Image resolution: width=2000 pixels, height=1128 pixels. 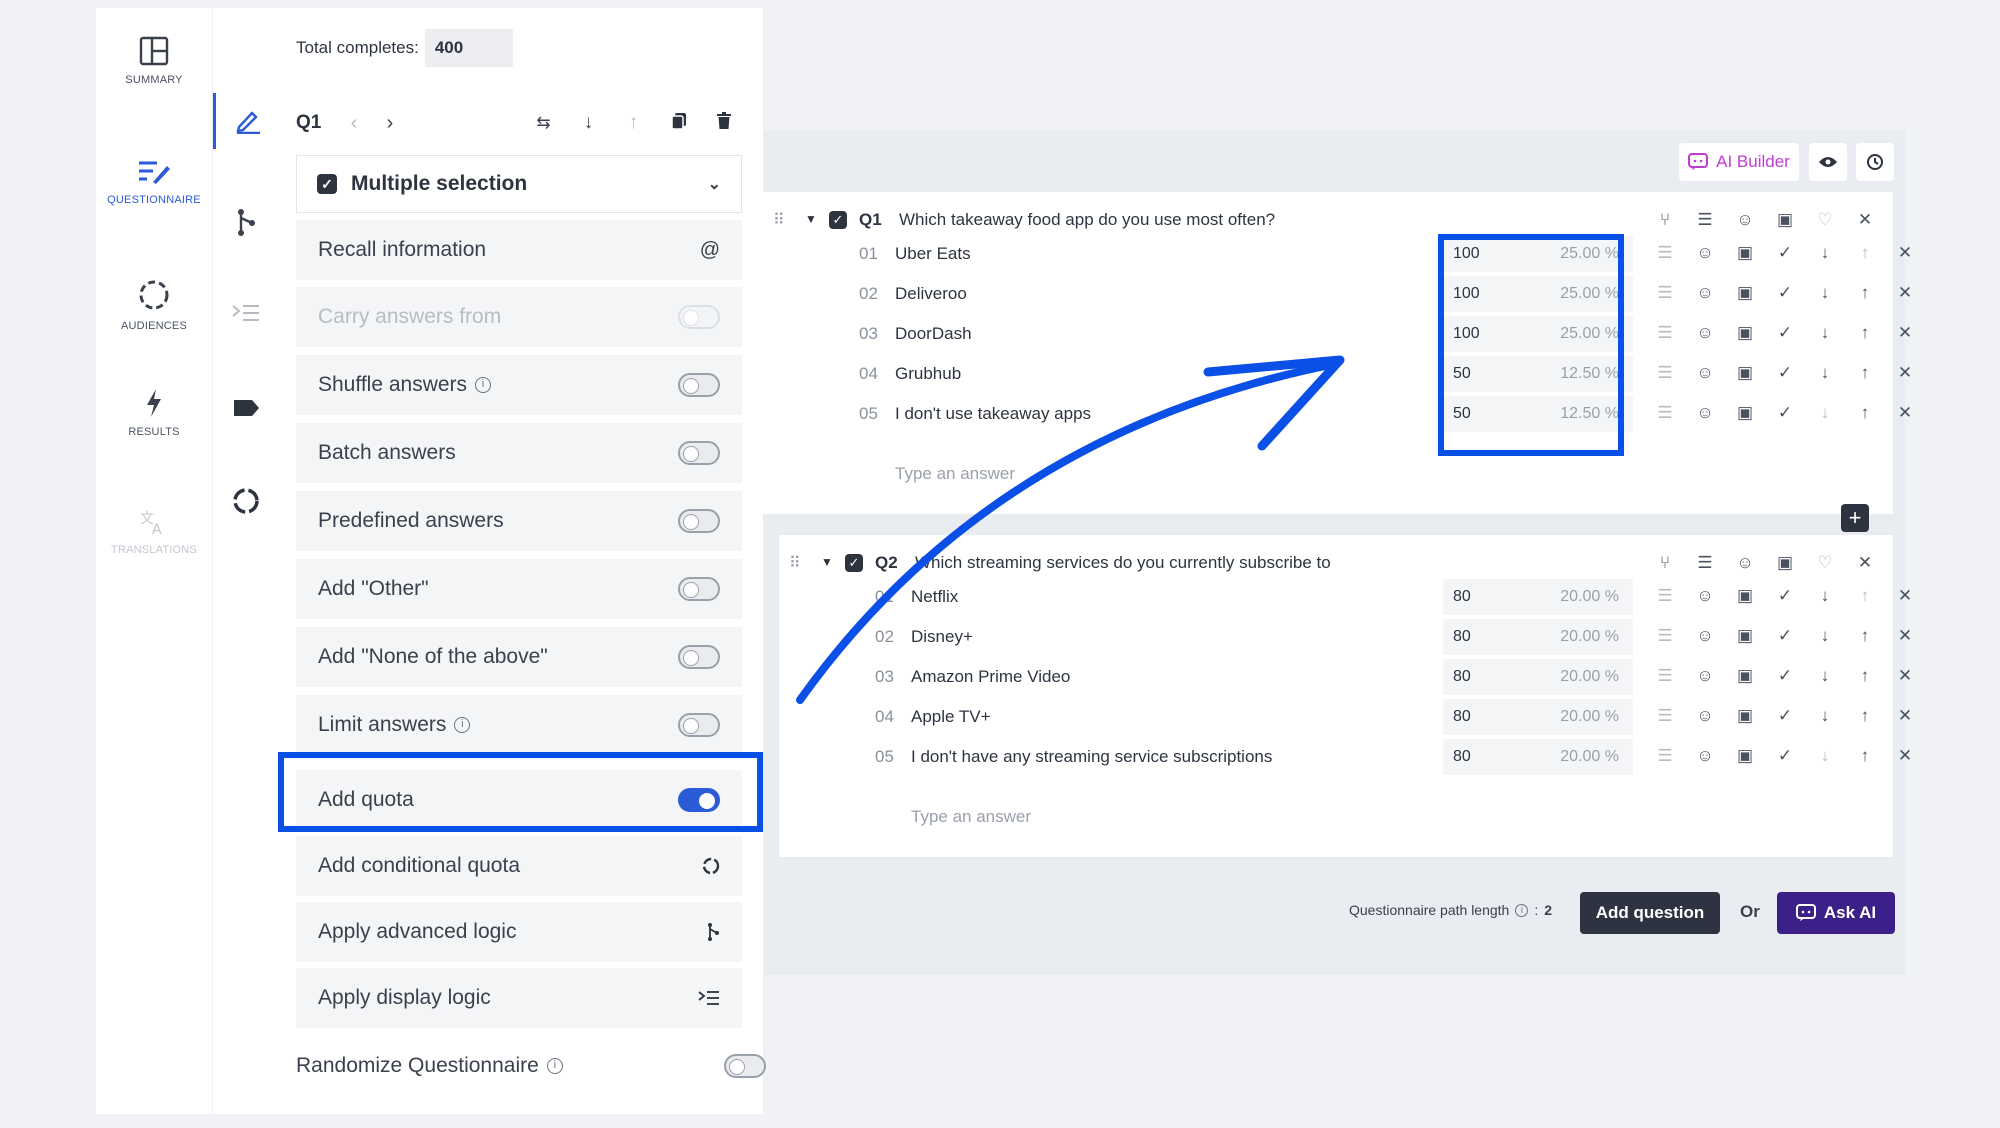 What do you see at coordinates (942, 637) in the screenshot?
I see `answer-label: Disney+` at bounding box center [942, 637].